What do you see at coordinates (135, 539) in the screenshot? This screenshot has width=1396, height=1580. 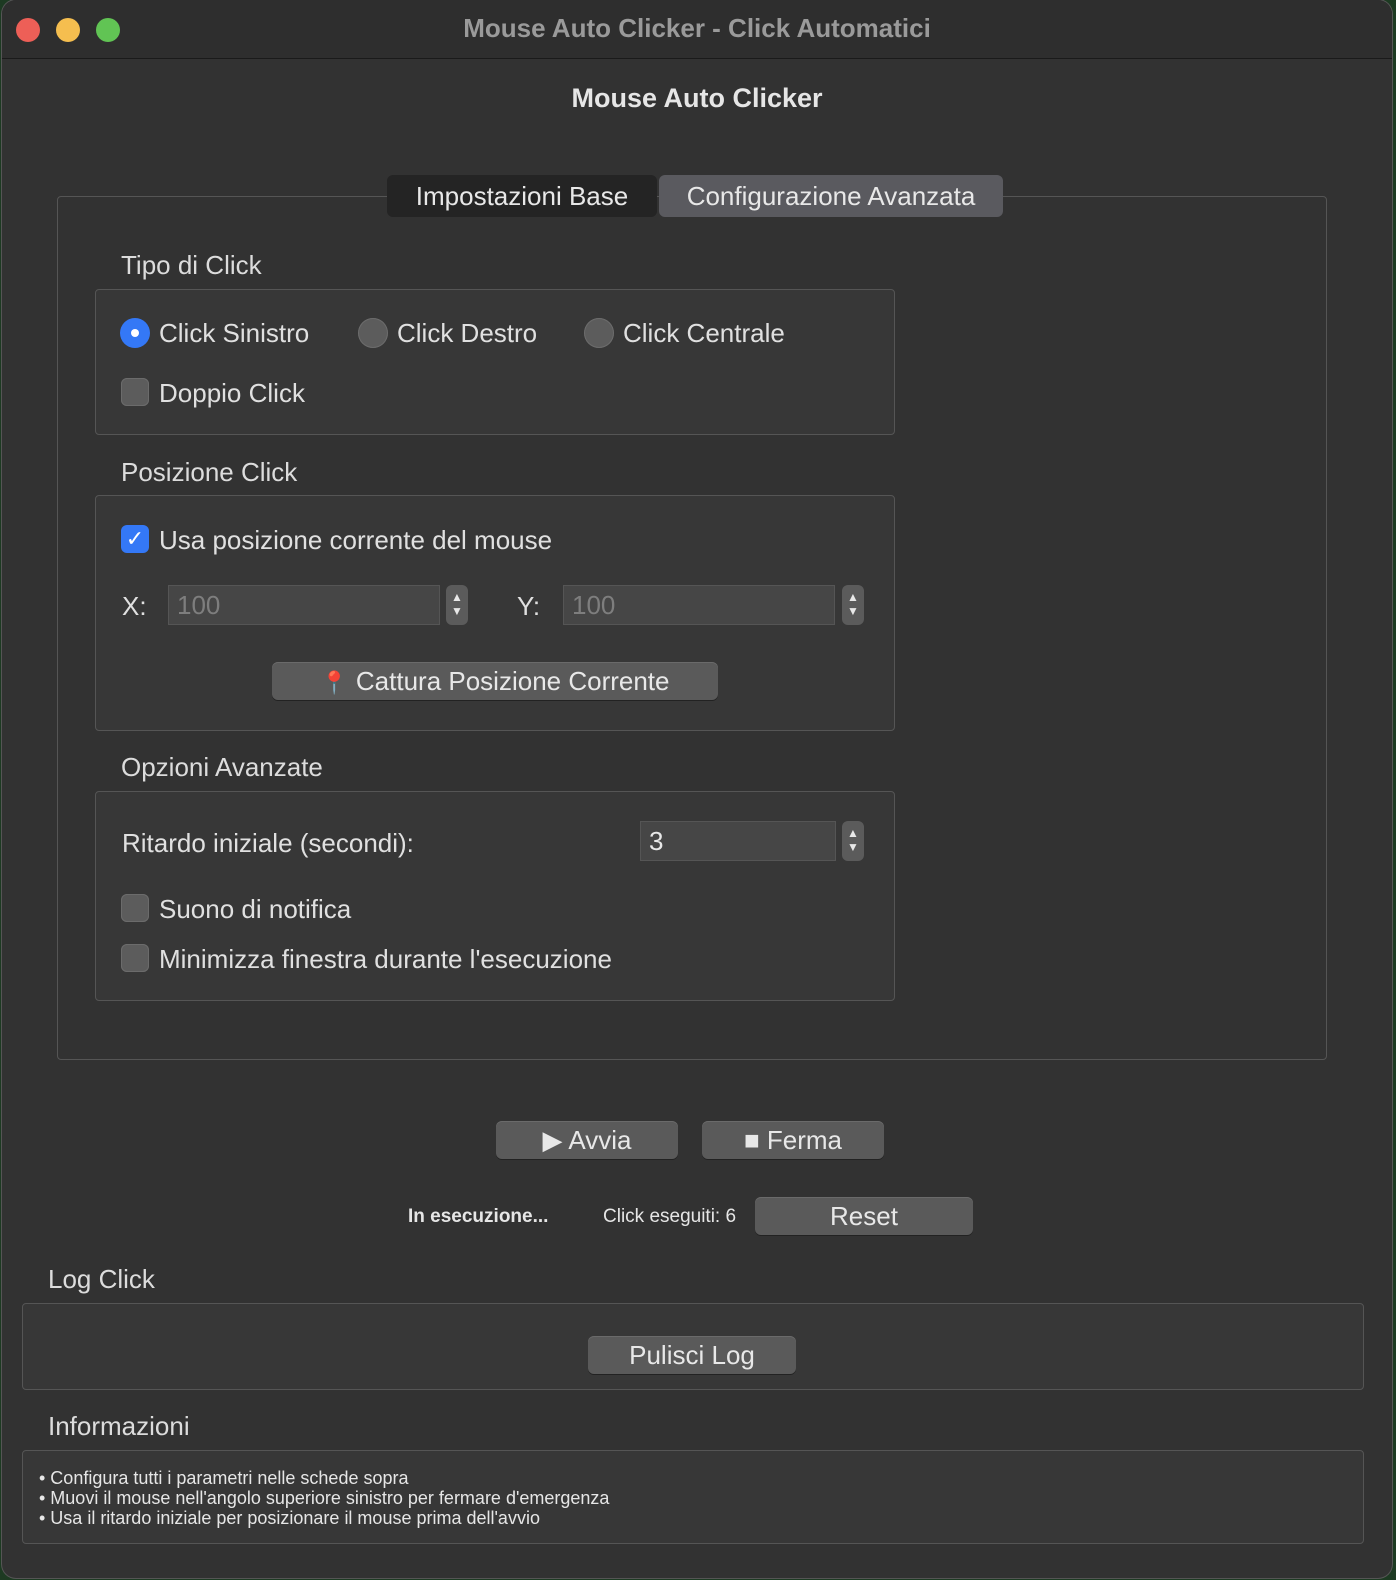 I see `use-current-position-checkbox: ✓` at bounding box center [135, 539].